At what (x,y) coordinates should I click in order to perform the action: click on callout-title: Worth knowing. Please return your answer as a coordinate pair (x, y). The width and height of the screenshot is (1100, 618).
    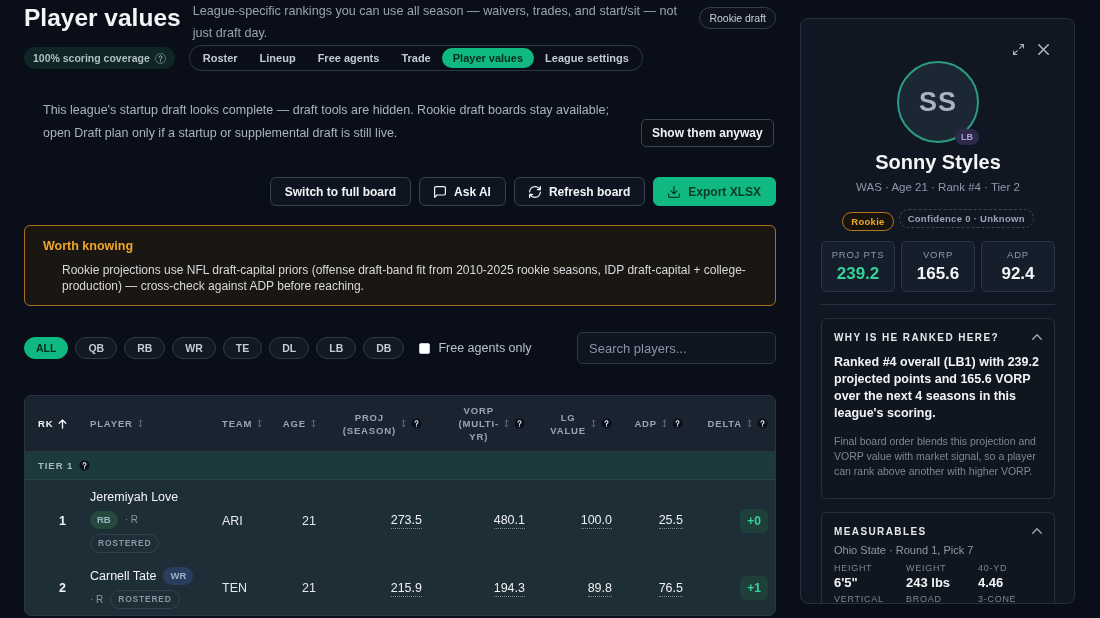
    Looking at the image, I should click on (89, 246).